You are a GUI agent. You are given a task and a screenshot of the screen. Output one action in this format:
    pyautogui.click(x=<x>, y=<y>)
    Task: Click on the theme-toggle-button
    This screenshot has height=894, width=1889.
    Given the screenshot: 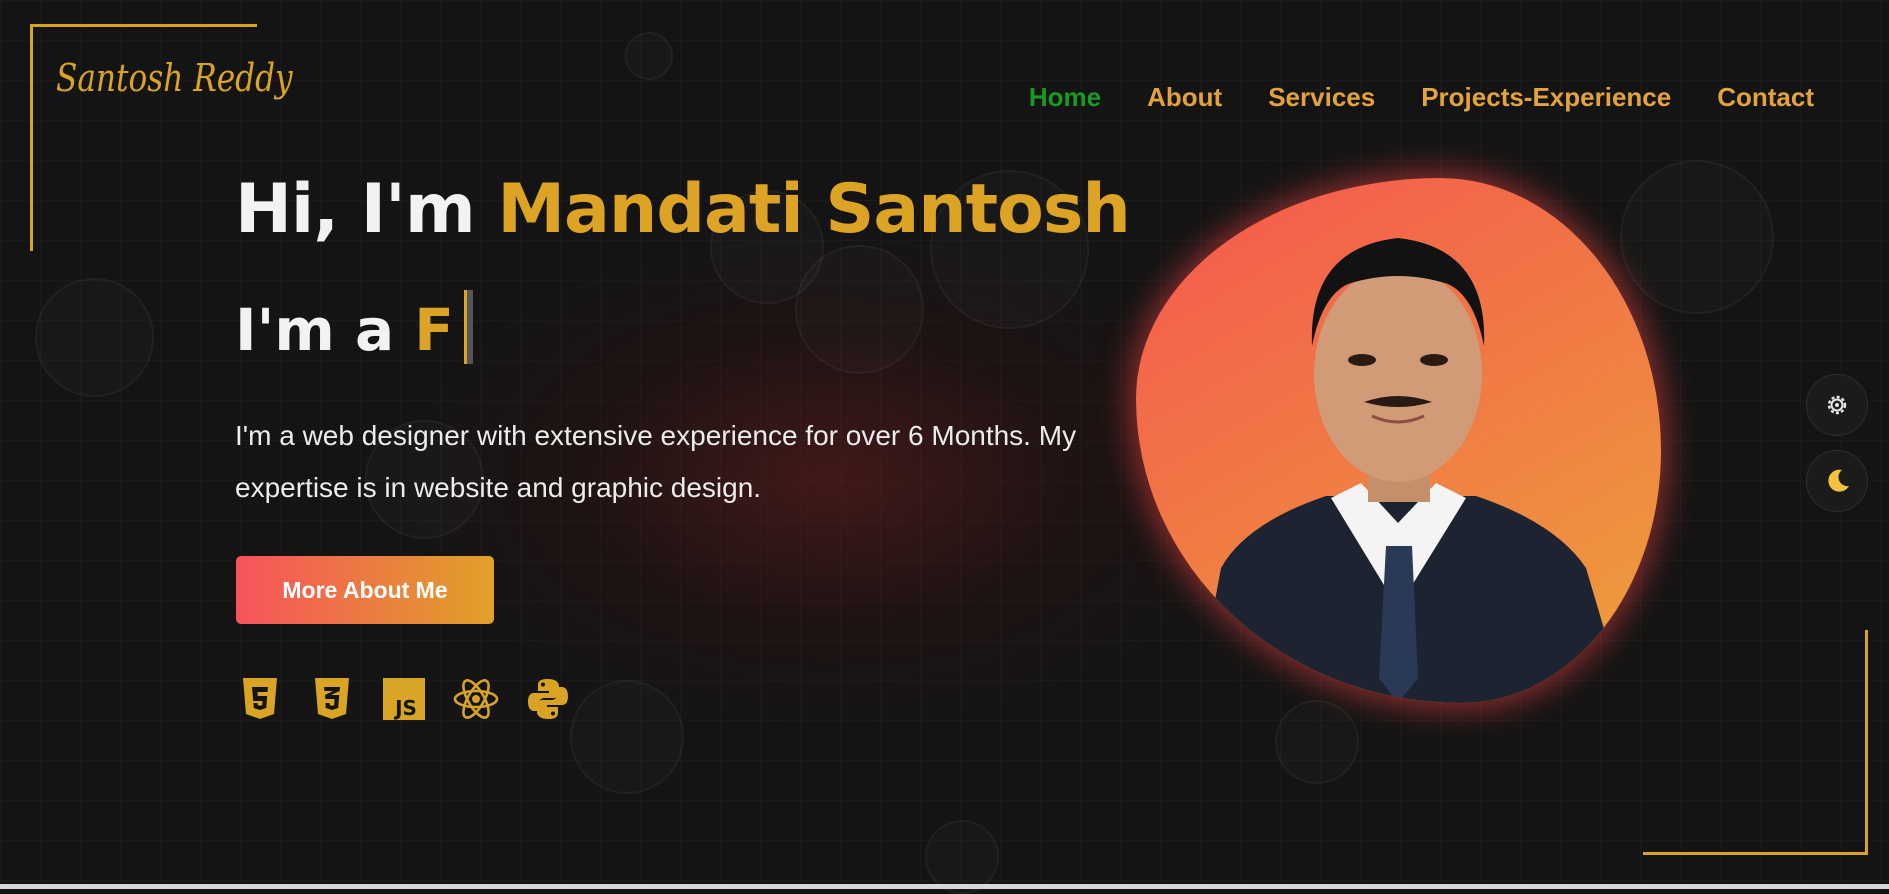 What is the action you would take?
    pyautogui.click(x=1837, y=481)
    